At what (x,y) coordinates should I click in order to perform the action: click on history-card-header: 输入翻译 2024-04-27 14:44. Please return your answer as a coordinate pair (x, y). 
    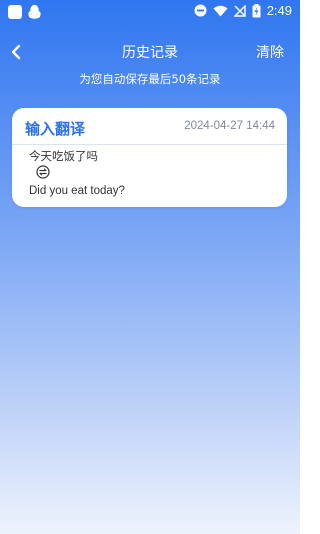
    Looking at the image, I should click on (149, 126).